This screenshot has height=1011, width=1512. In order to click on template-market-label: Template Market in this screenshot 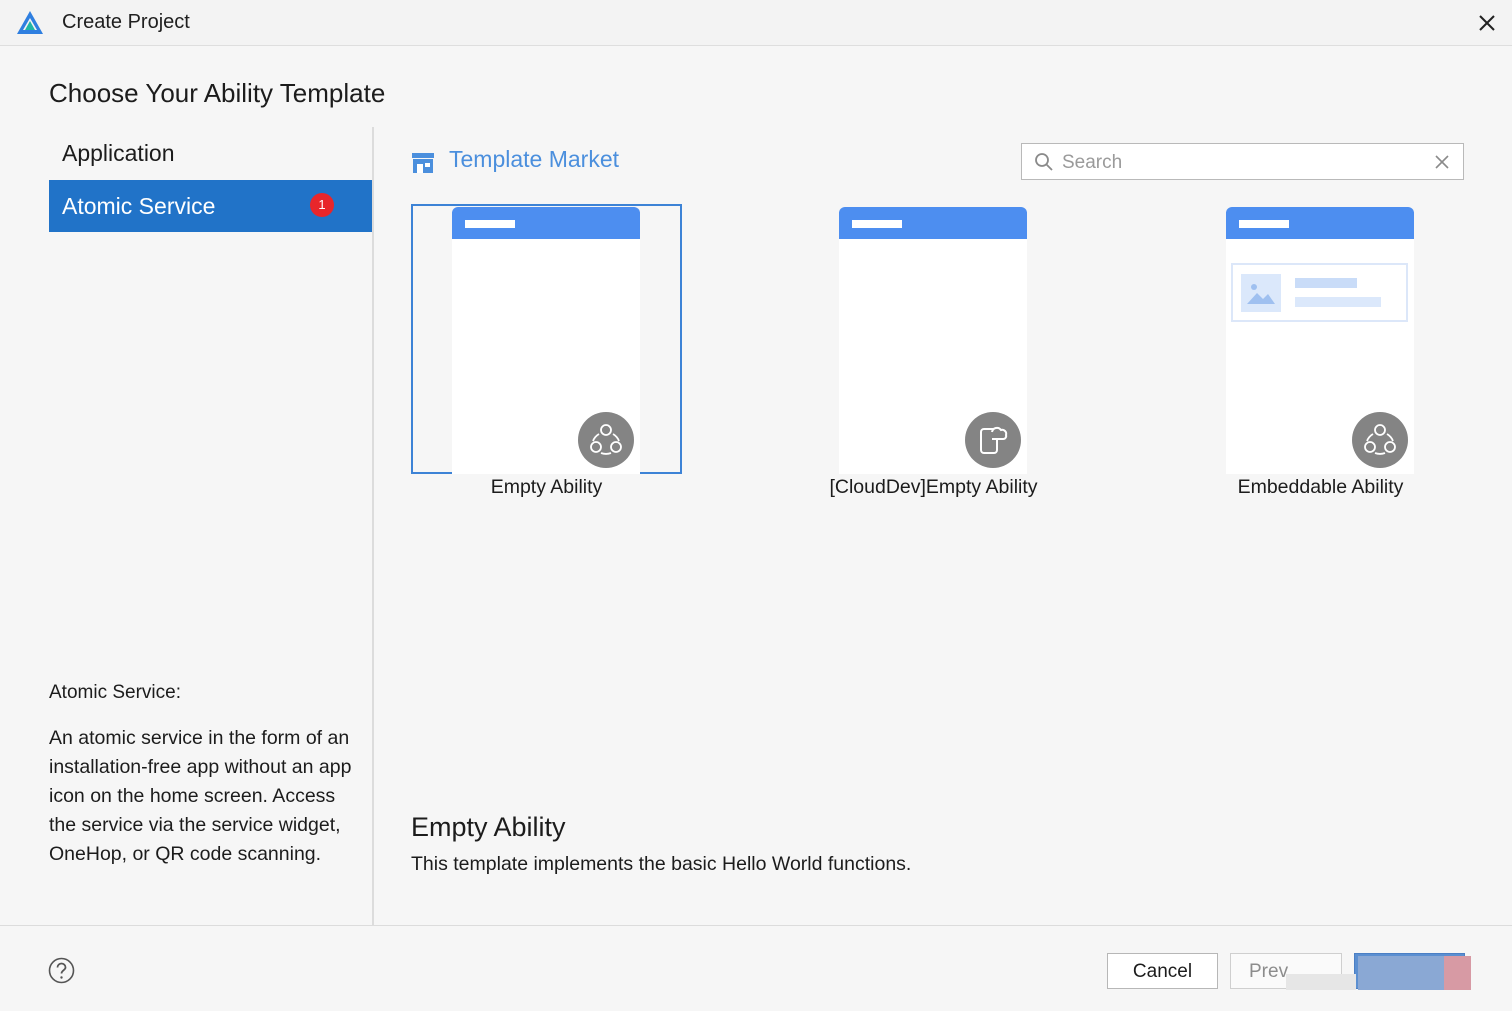, I will do `click(534, 159)`.